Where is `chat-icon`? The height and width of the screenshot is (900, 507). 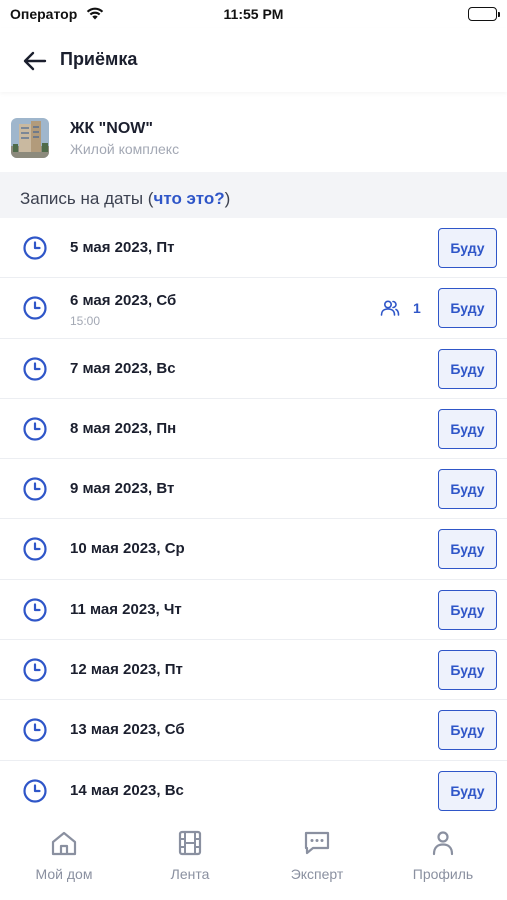 chat-icon is located at coordinates (317, 843).